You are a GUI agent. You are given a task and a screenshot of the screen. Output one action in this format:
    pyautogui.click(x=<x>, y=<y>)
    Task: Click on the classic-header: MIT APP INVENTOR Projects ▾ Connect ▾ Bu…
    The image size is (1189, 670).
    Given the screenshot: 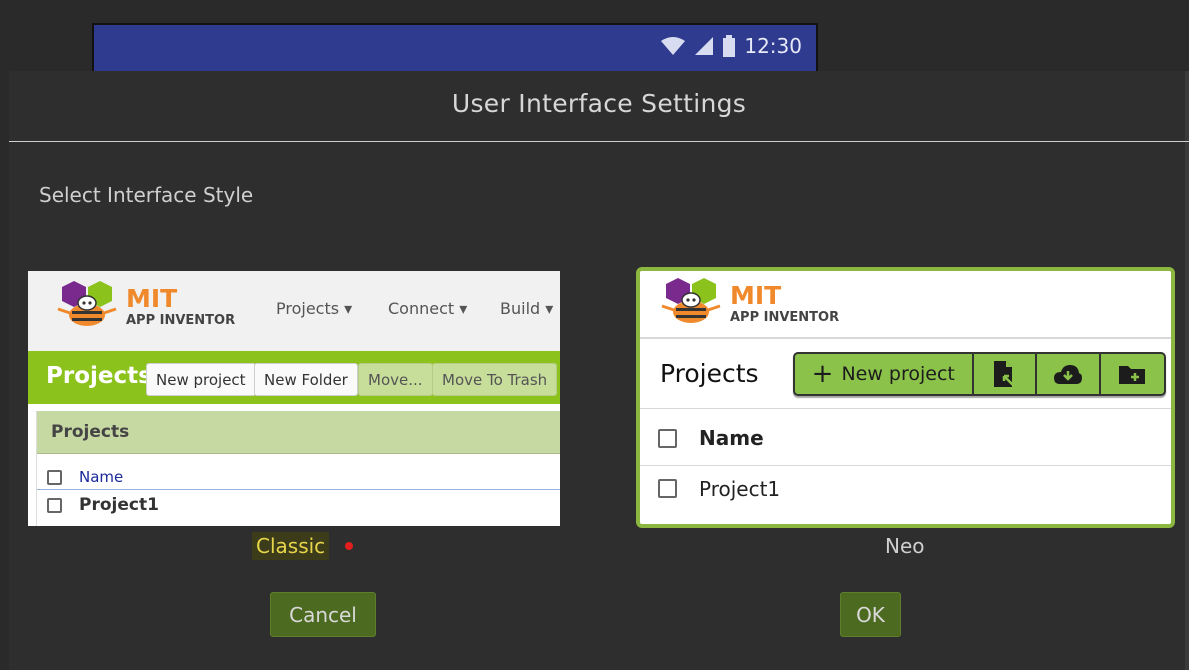 What is the action you would take?
    pyautogui.click(x=294, y=311)
    